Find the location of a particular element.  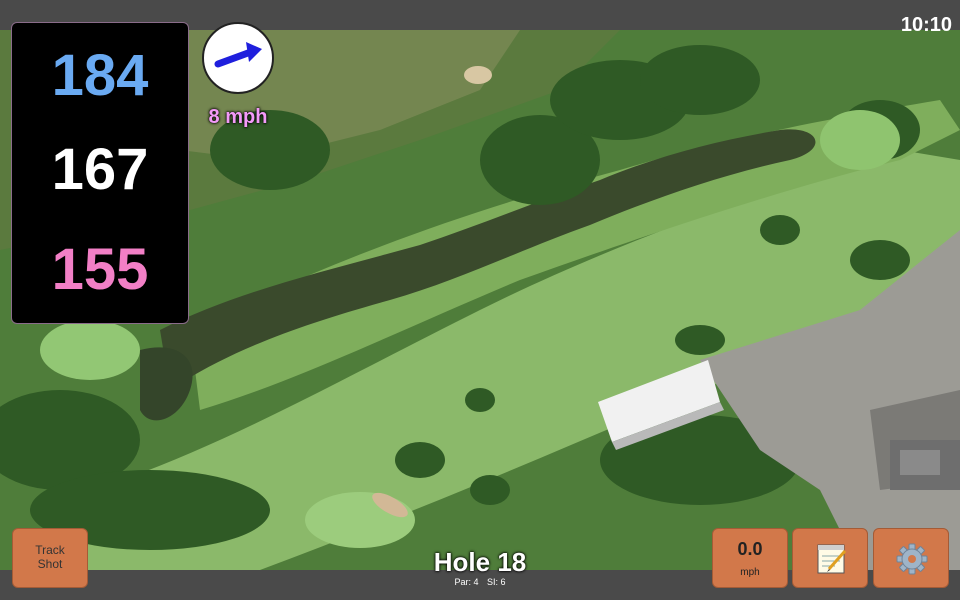

arrow-icon is located at coordinates (238, 55).